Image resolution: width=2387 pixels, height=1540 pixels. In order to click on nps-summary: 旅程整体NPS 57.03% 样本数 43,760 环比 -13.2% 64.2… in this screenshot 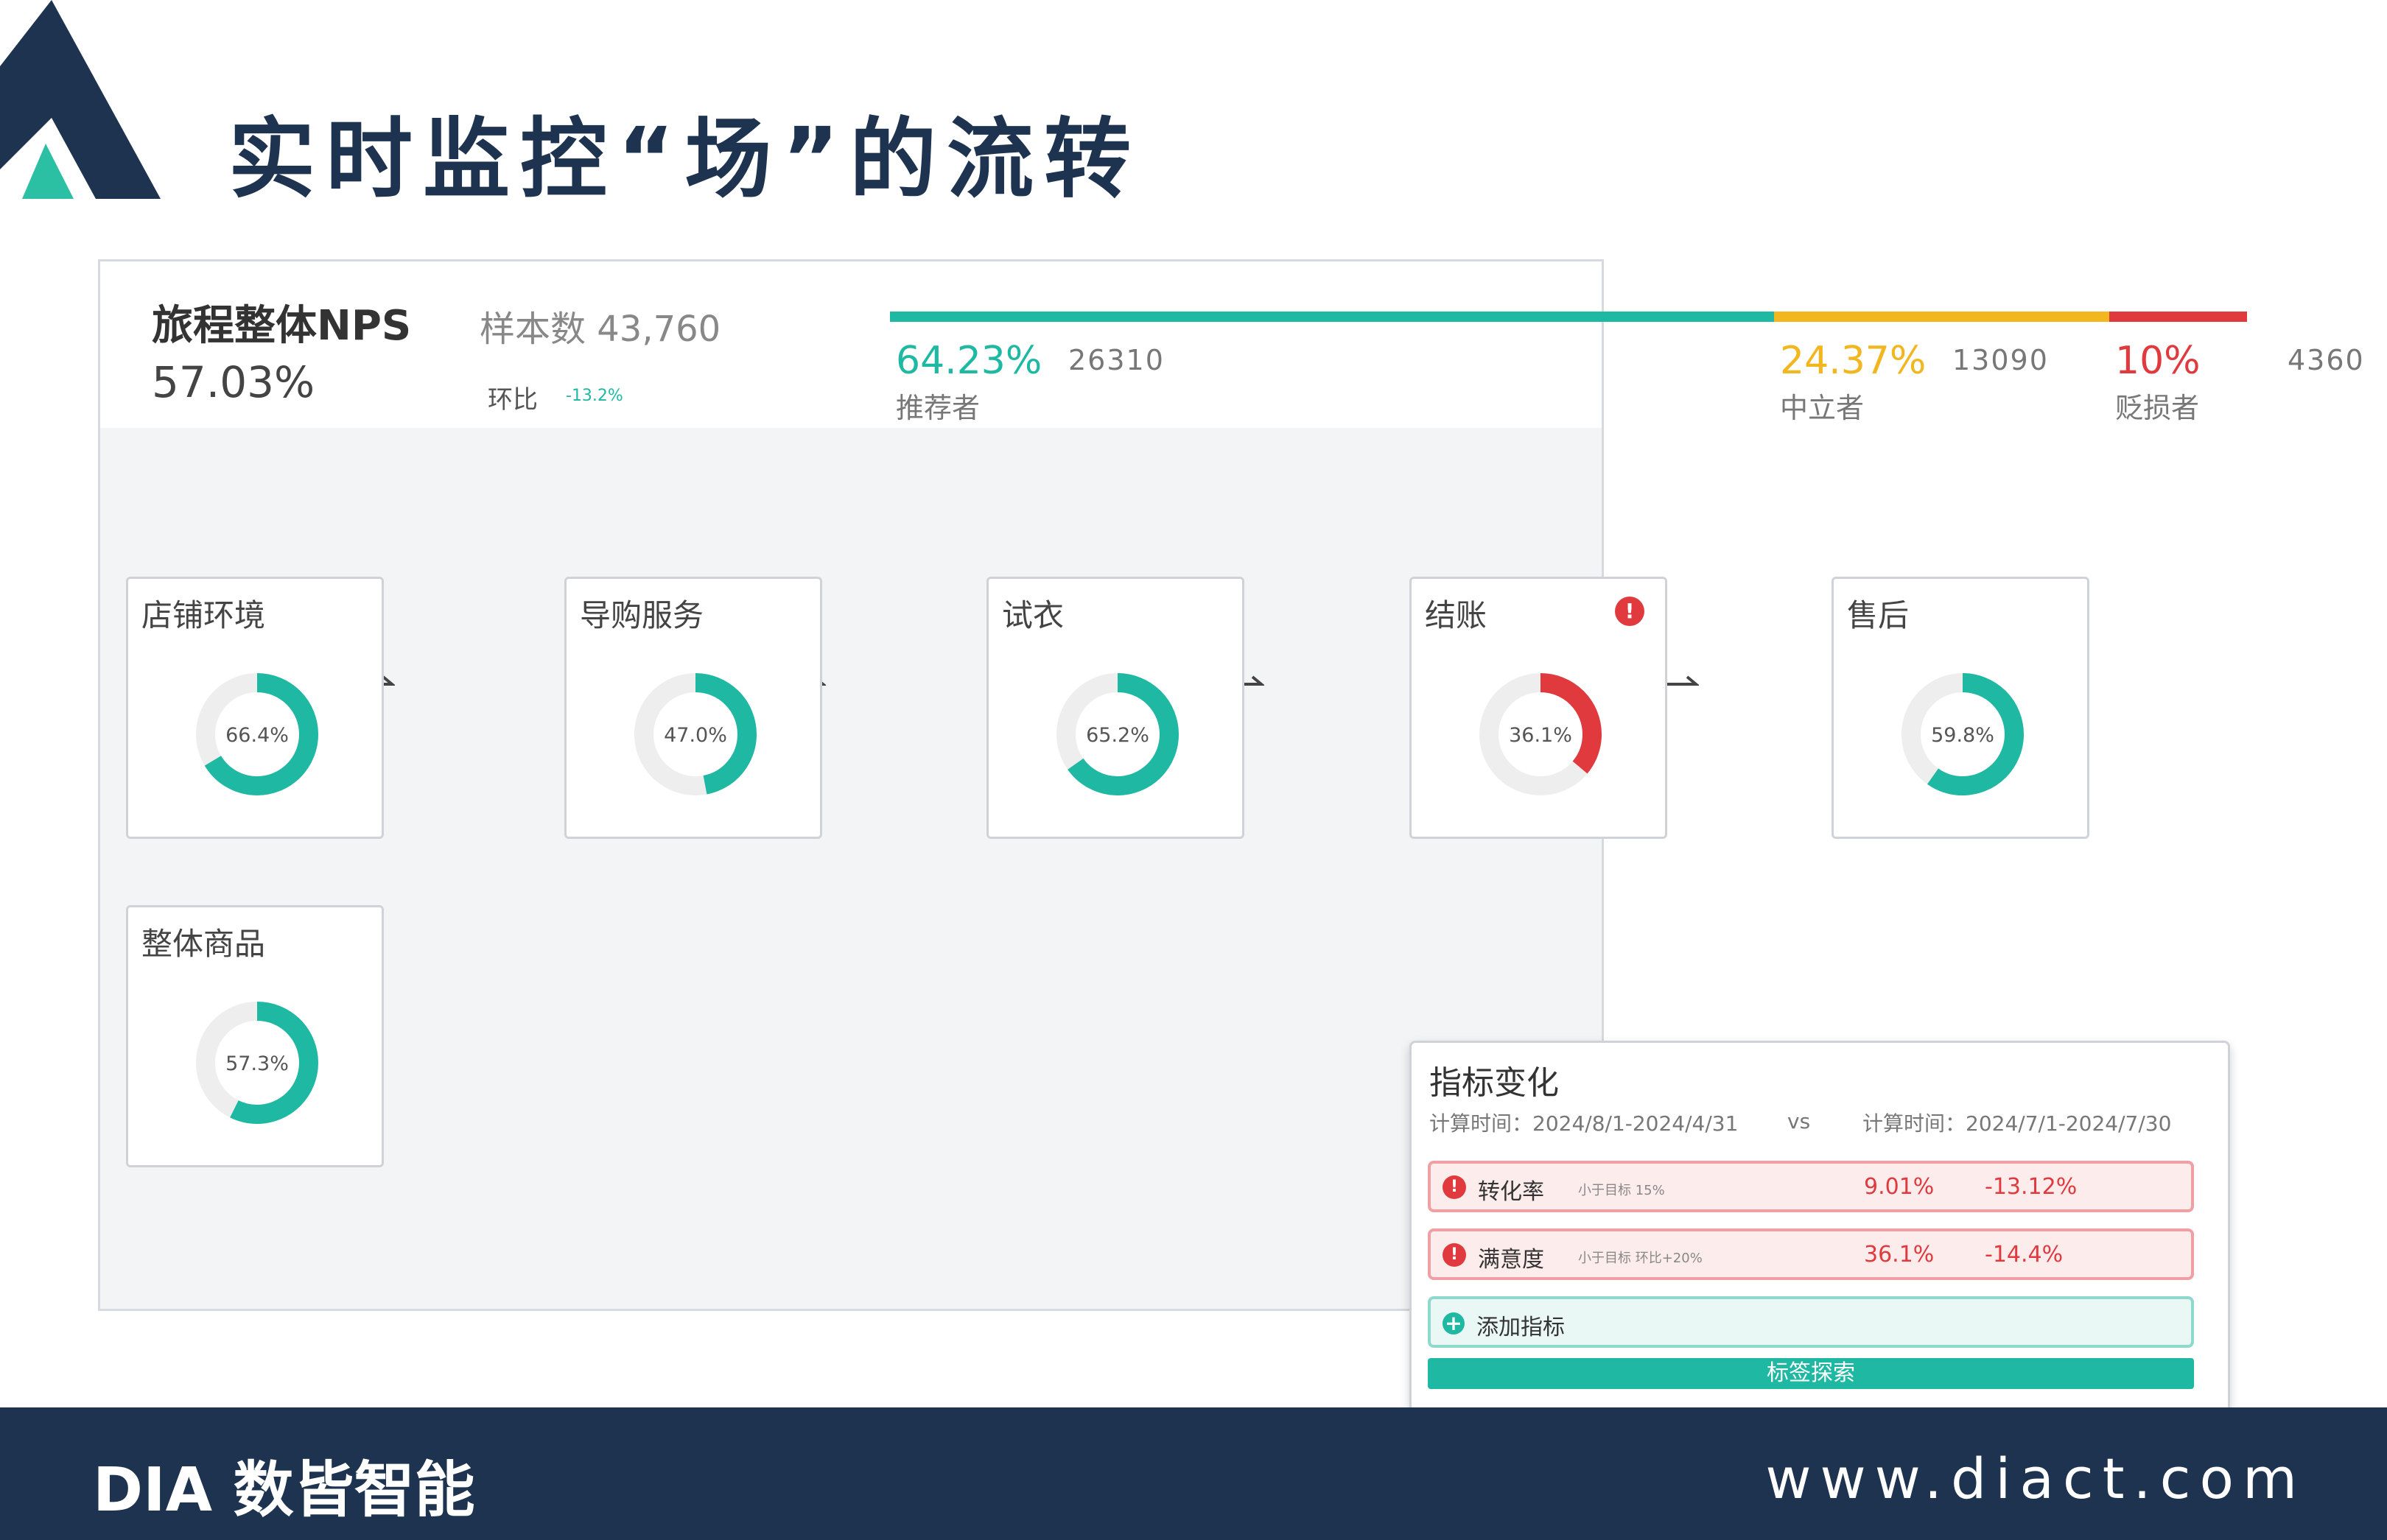, I will do `click(1231, 344)`.